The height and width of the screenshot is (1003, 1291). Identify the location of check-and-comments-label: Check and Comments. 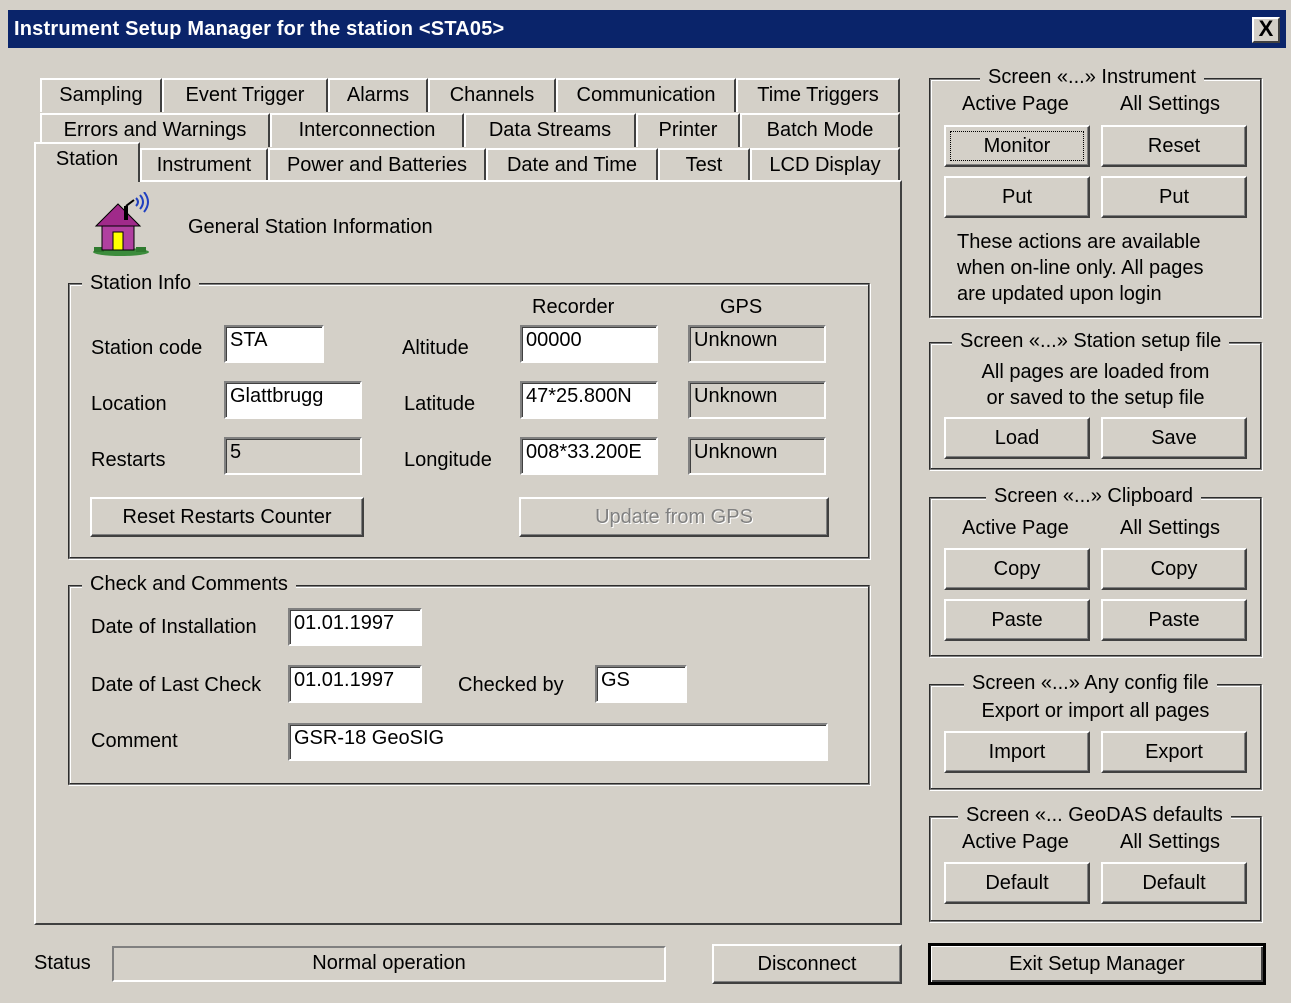
(189, 584).